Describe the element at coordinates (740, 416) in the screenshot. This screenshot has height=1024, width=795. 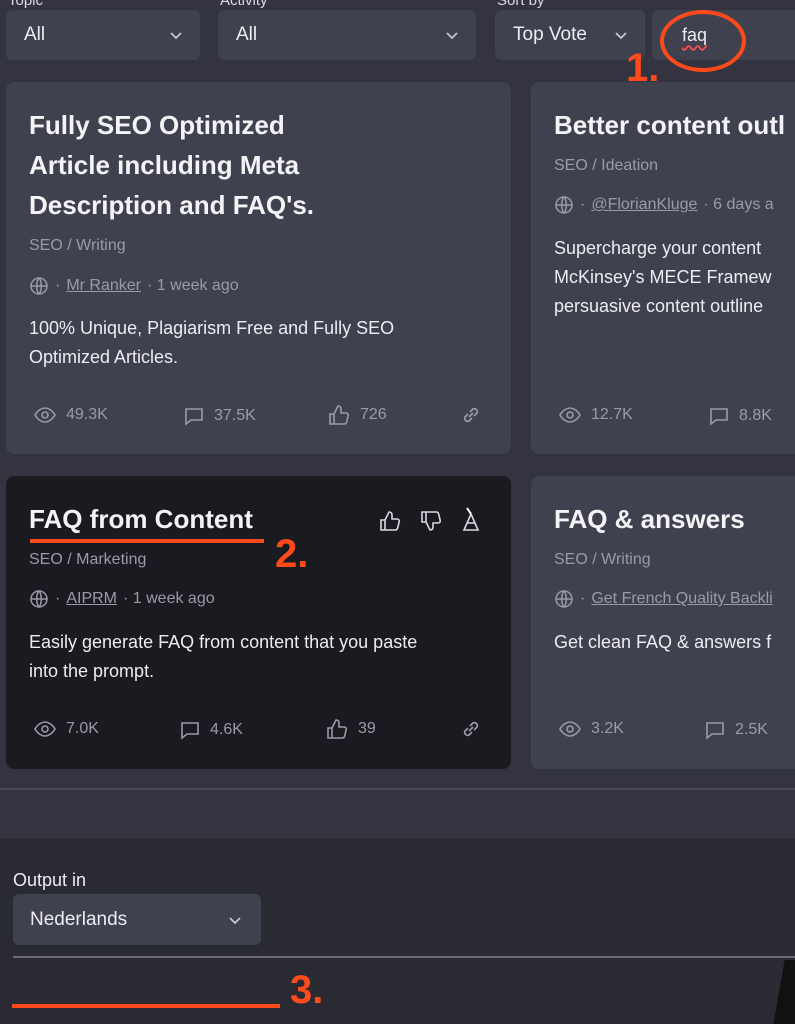
I see `comments-stat: 8.8K` at that location.